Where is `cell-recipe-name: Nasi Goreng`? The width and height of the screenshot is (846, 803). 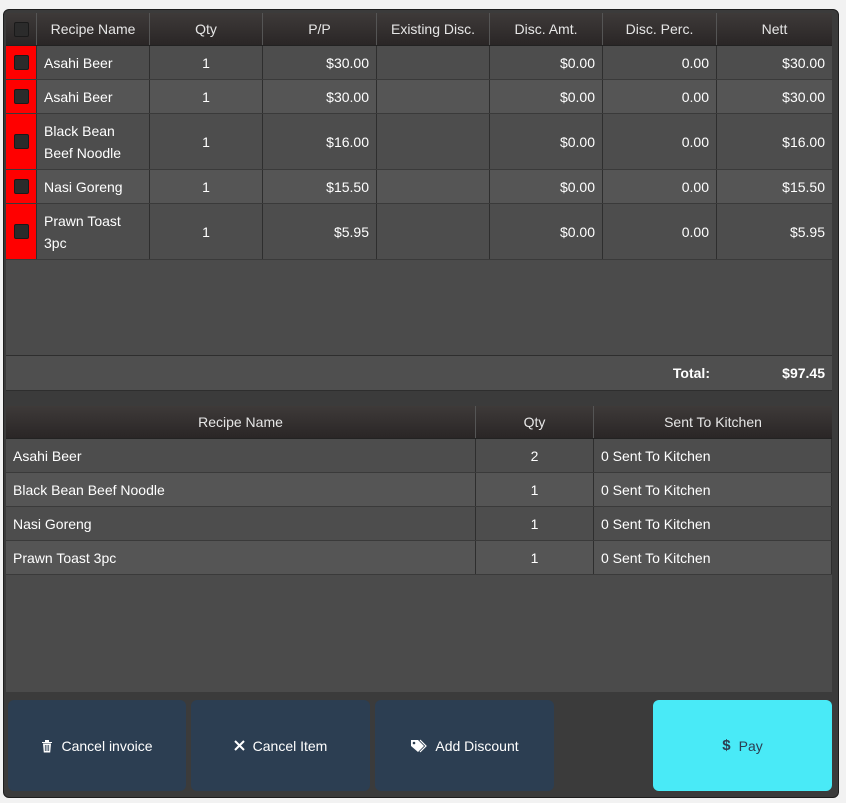 cell-recipe-name: Nasi Goreng is located at coordinates (93, 186).